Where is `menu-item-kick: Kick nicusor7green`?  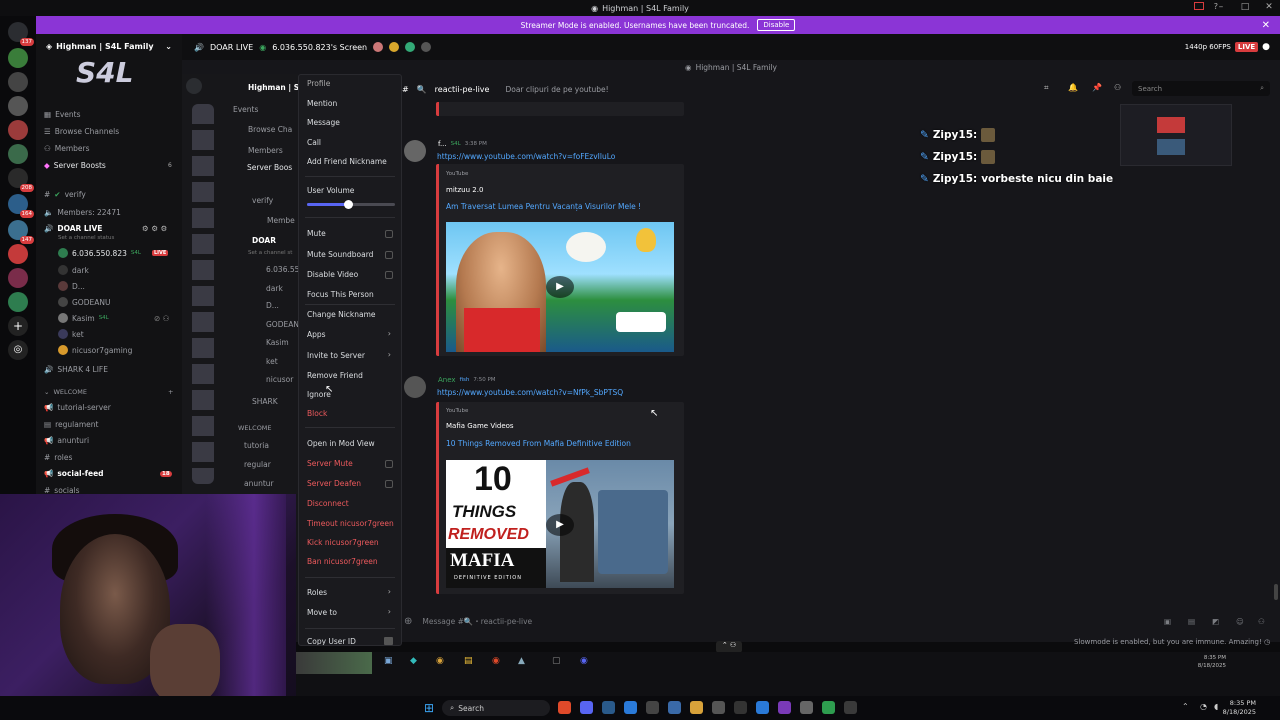
menu-item-kick: Kick nicusor7green is located at coordinates (343, 542).